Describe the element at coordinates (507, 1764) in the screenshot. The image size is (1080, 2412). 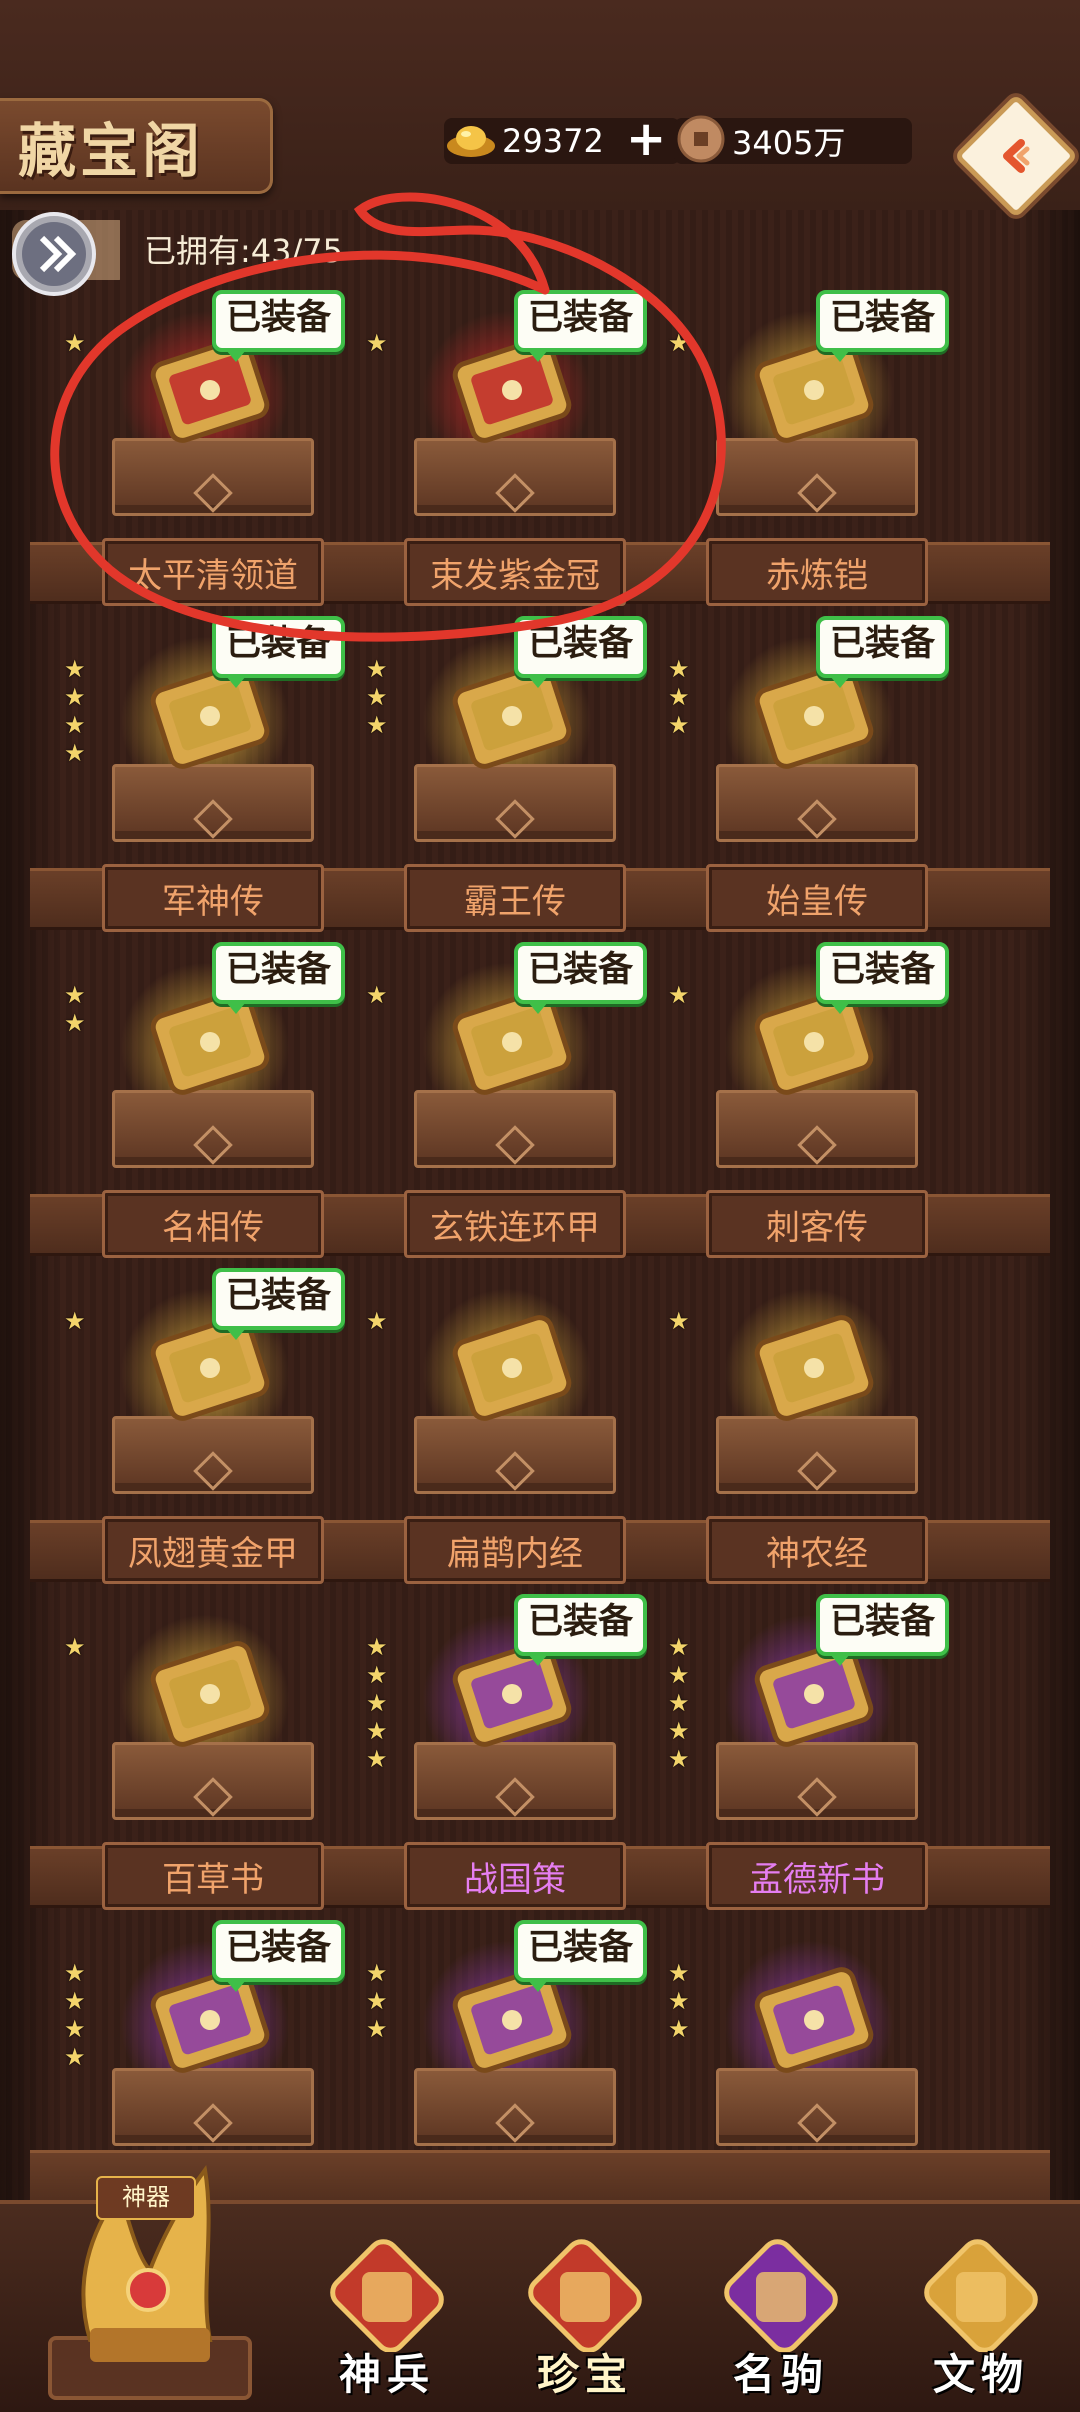
I see `treasure-item: ★ ★ ★ ★ ★ 已装备战国策` at that location.